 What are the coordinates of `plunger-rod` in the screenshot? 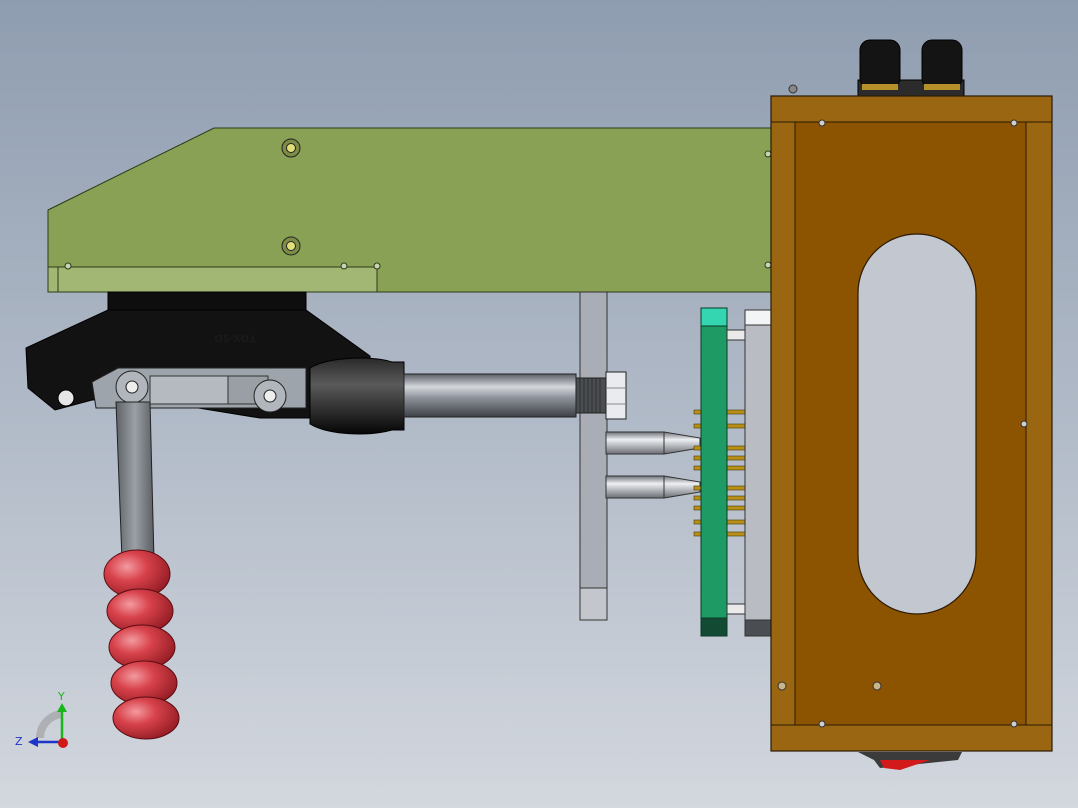 It's located at (468, 396).